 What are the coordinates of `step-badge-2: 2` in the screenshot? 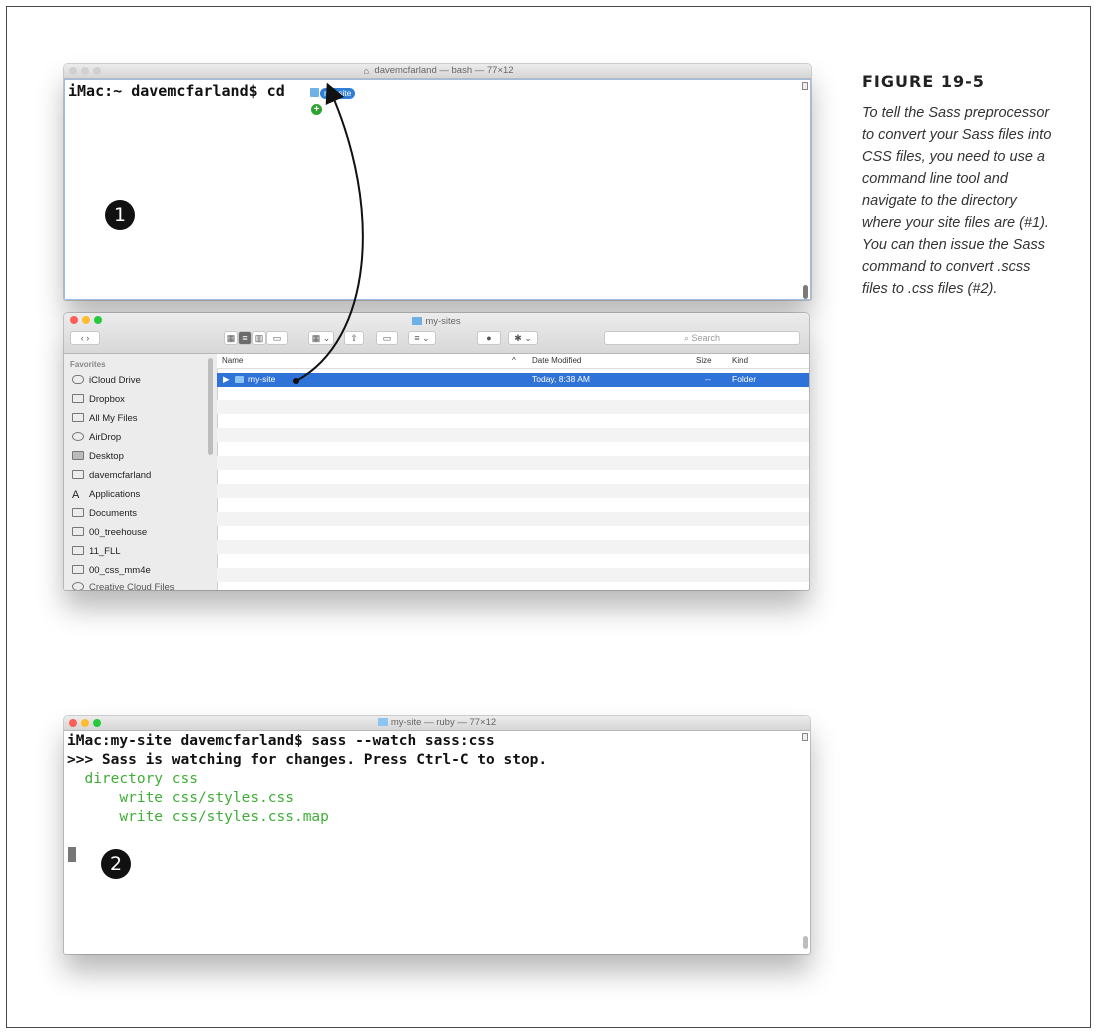 It's located at (116, 864).